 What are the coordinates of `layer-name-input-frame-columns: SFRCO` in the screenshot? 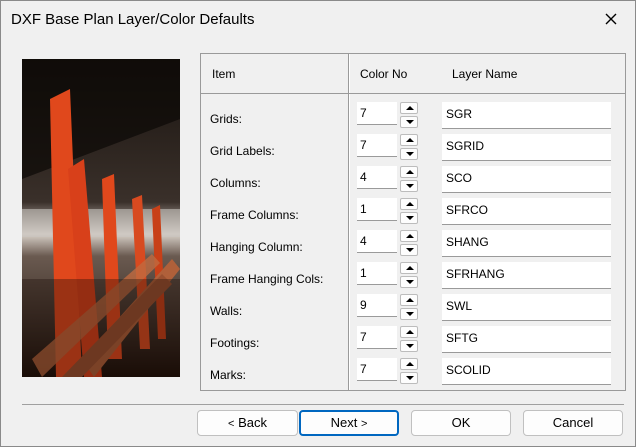 It's located at (526, 211).